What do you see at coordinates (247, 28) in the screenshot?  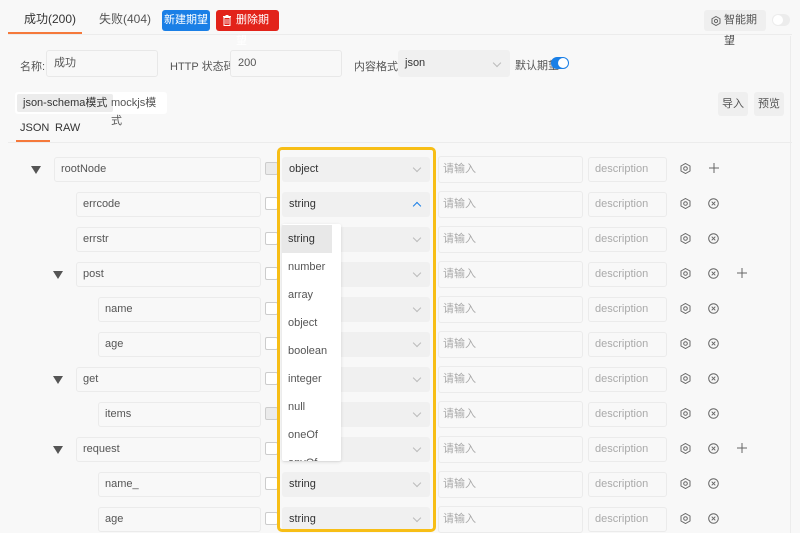 I see `delete-expectation-button: 删除期望` at bounding box center [247, 28].